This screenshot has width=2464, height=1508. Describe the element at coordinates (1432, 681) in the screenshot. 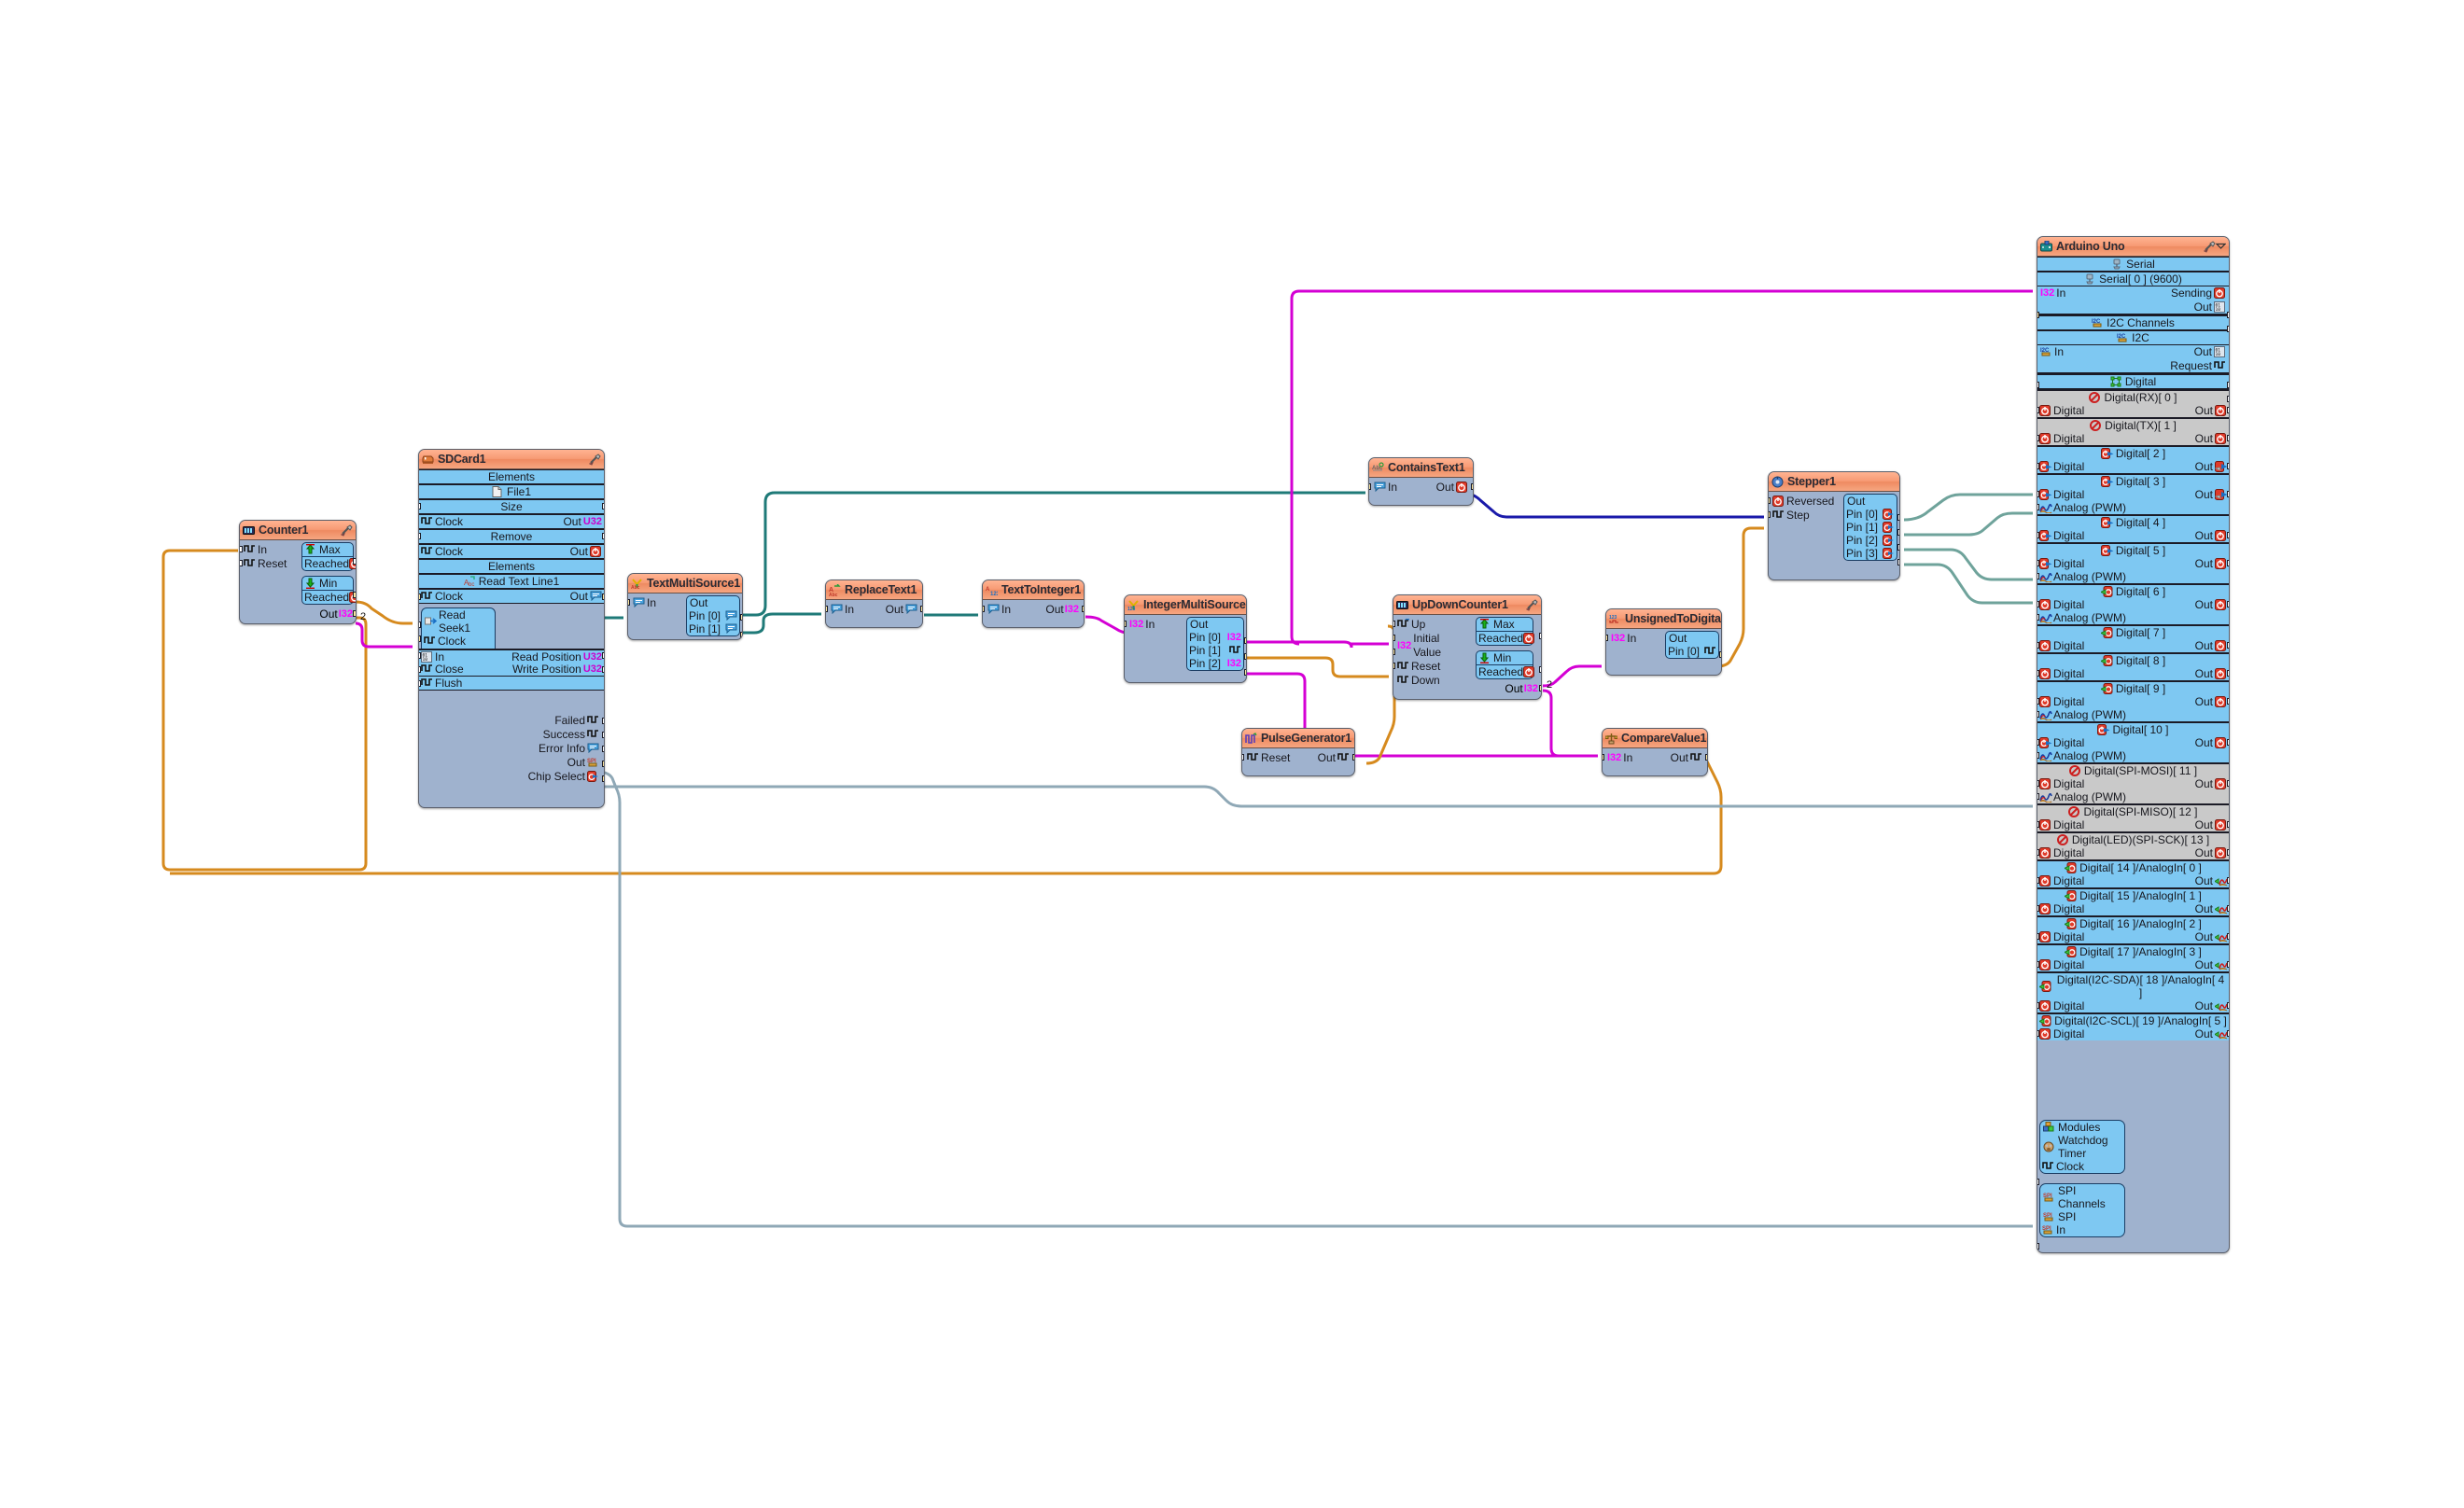

I see `updowncounter1-down-row: Down` at that location.